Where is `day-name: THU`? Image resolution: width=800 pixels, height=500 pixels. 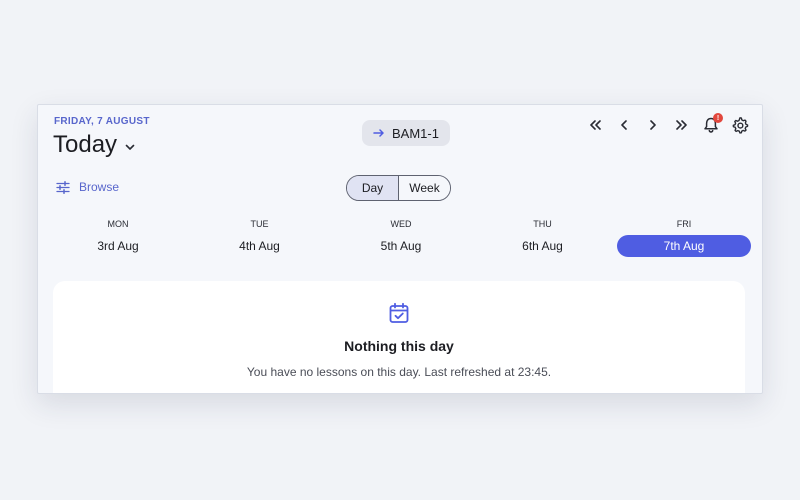 day-name: THU is located at coordinates (542, 224).